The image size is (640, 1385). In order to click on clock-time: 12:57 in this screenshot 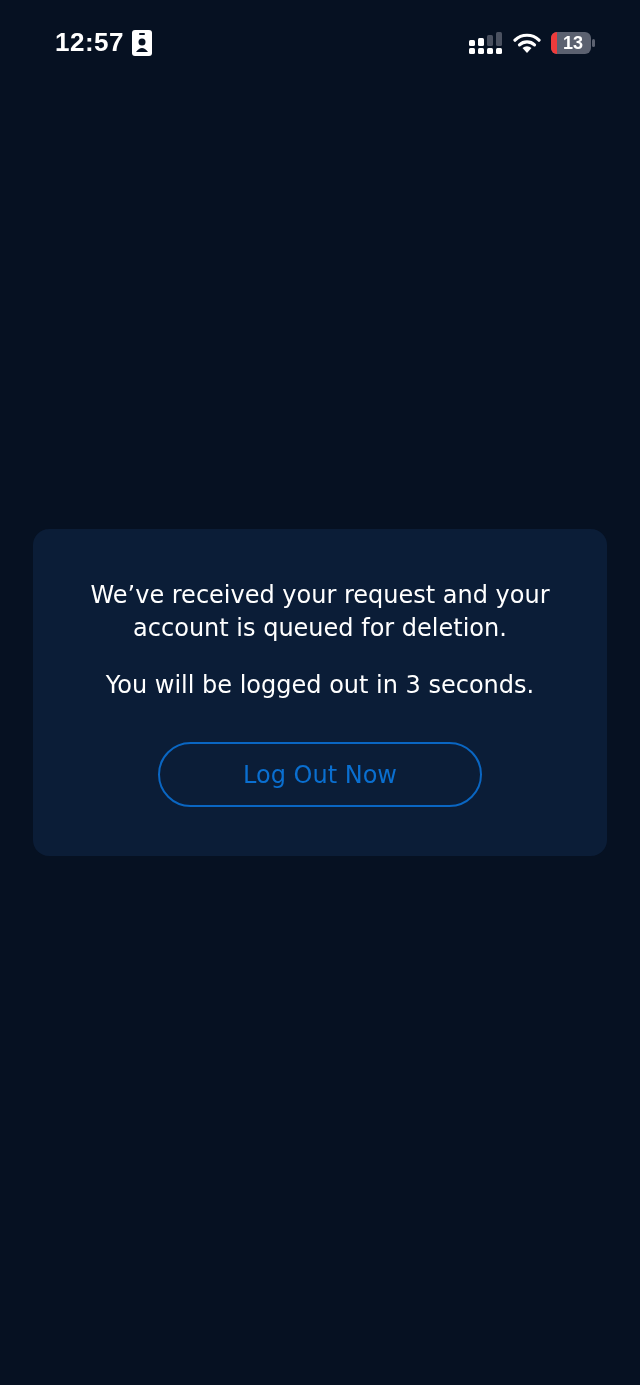, I will do `click(89, 42)`.